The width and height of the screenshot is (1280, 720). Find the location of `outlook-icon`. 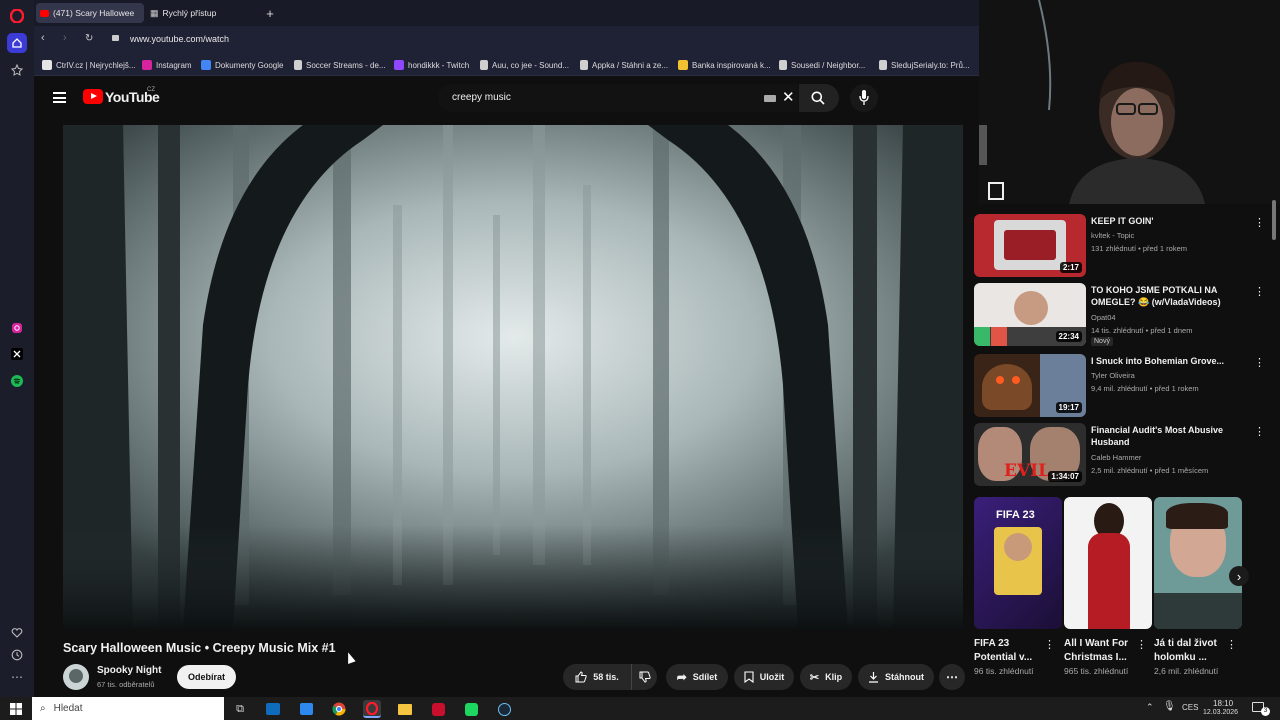

outlook-icon is located at coordinates (273, 709).